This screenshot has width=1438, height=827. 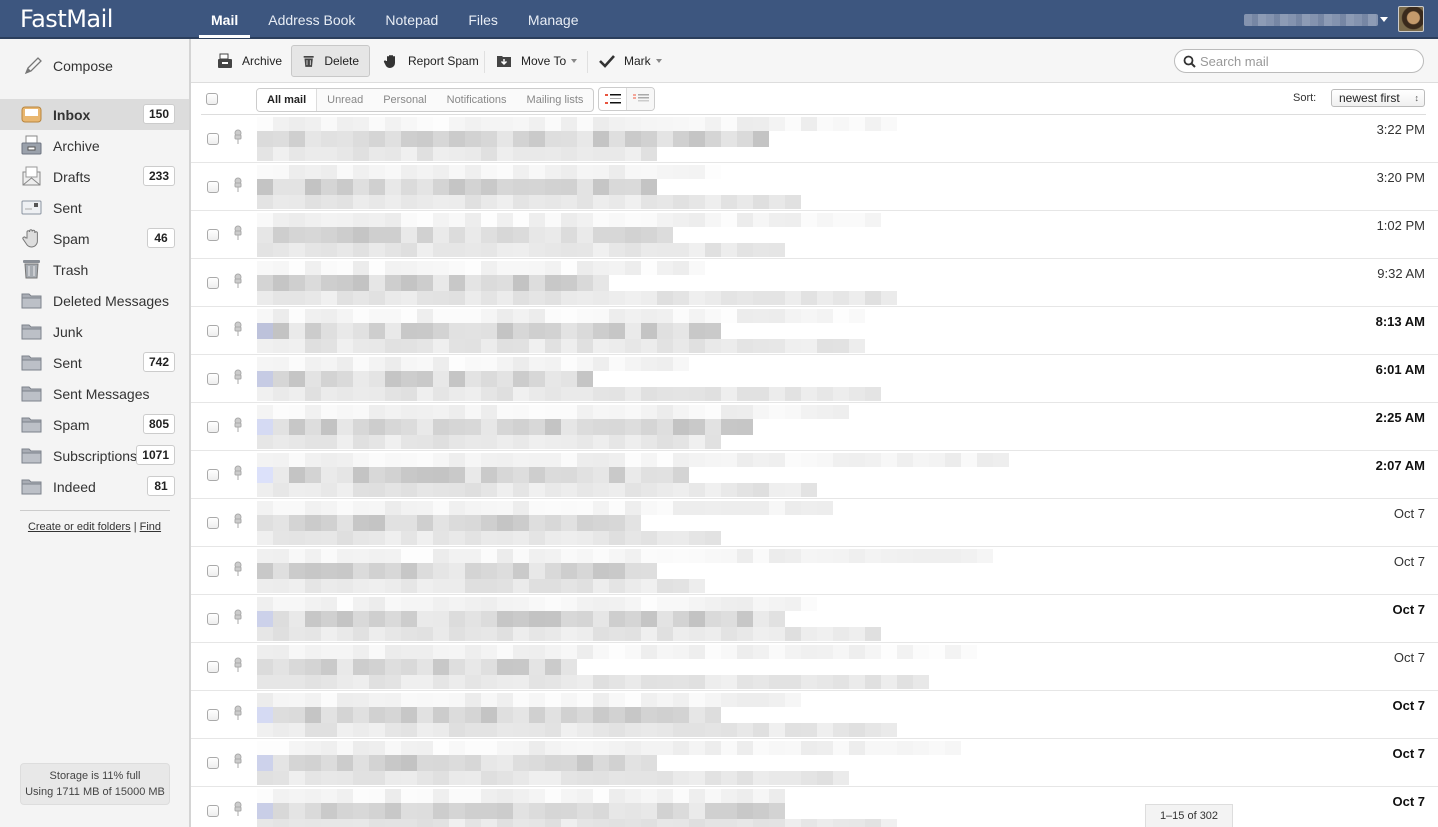 I want to click on view-expanded-button, so click(x=612, y=99).